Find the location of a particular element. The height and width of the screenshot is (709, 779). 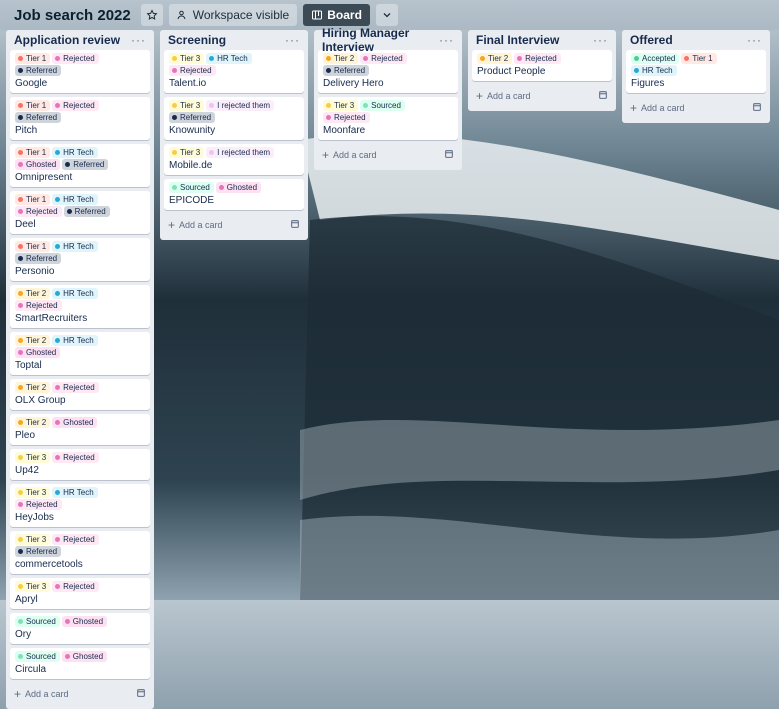

list-title: Screening is located at coordinates (197, 40).